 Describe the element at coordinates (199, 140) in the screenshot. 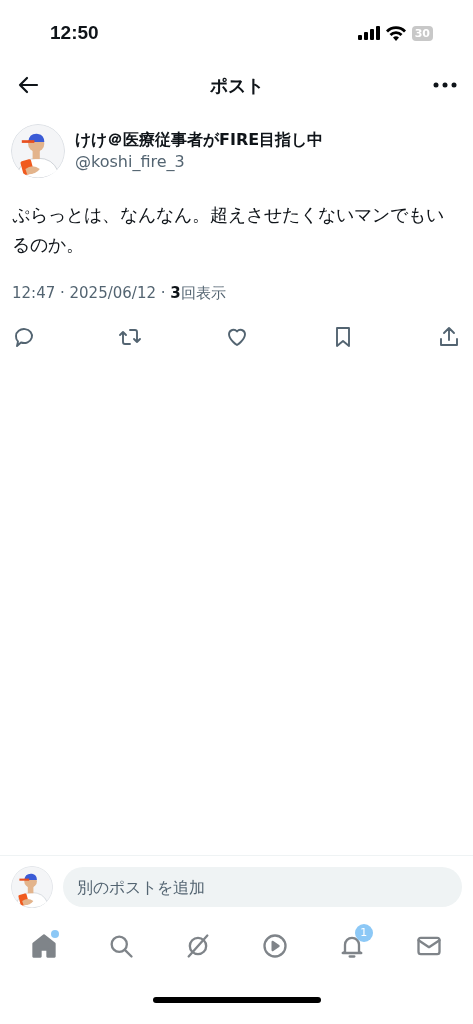

I see `author-name: けけ＠医療従事者がFIRE目指し中` at that location.